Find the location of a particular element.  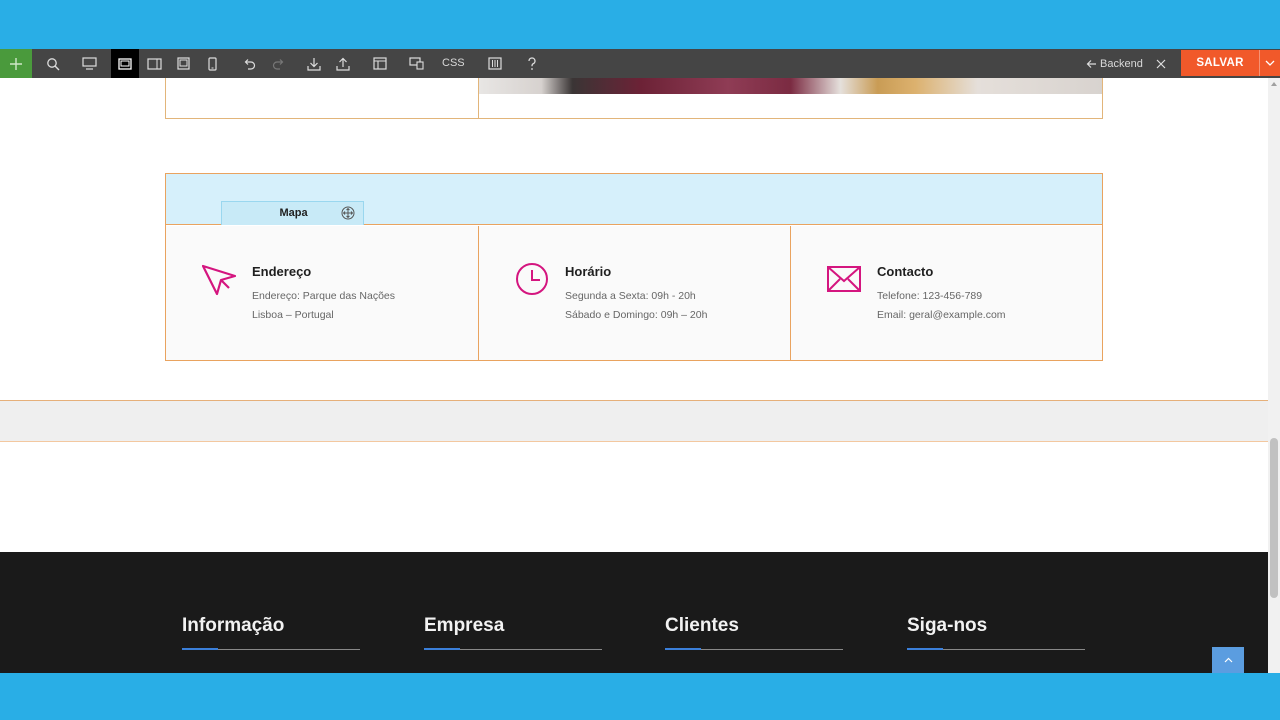

clock-icon is located at coordinates (532, 279).